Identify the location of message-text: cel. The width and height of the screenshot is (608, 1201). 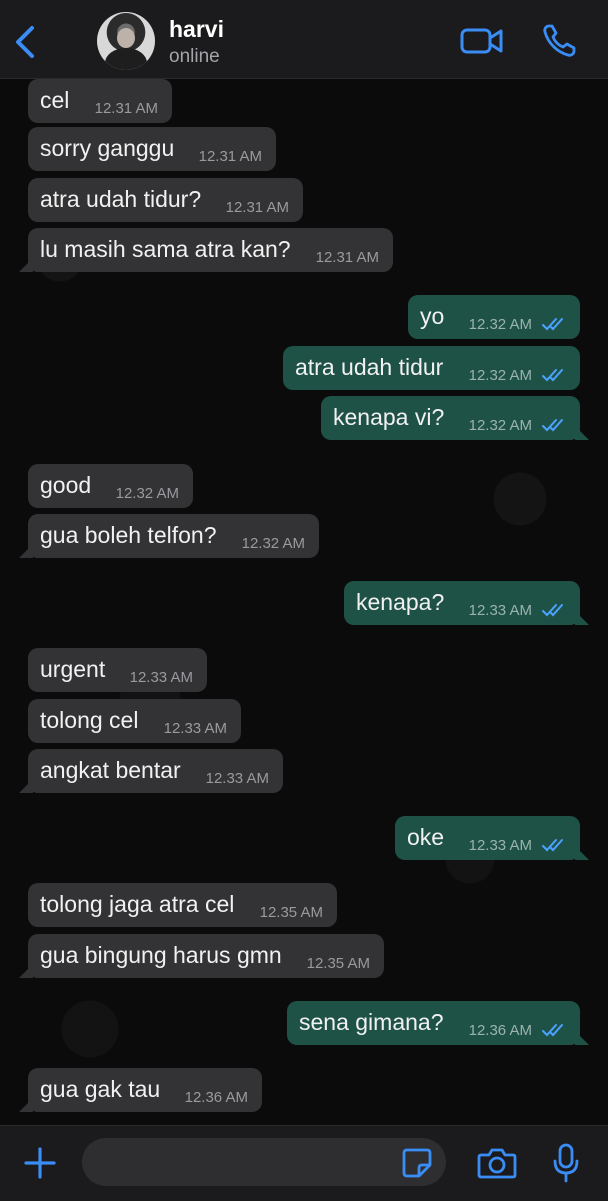
(55, 100).